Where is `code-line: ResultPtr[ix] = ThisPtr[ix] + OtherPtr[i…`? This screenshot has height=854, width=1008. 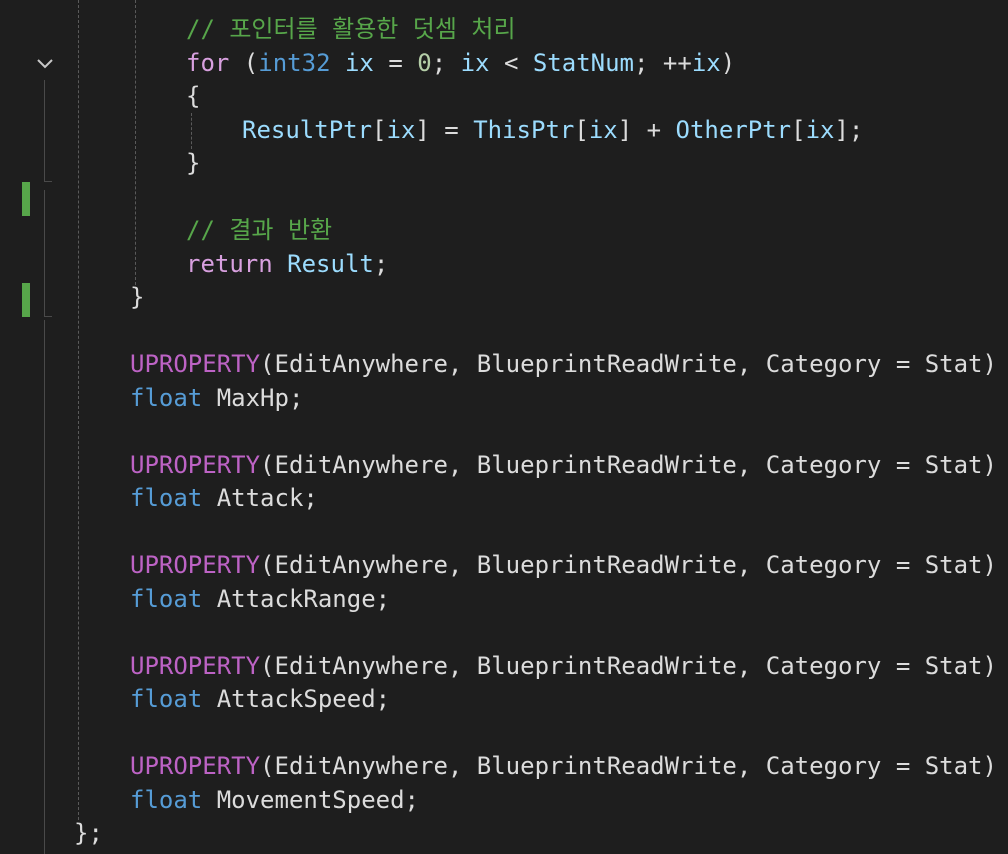
code-line: ResultPtr[ix] = ThisPtr[ix] + OtherPtr[i… is located at coordinates (504, 130).